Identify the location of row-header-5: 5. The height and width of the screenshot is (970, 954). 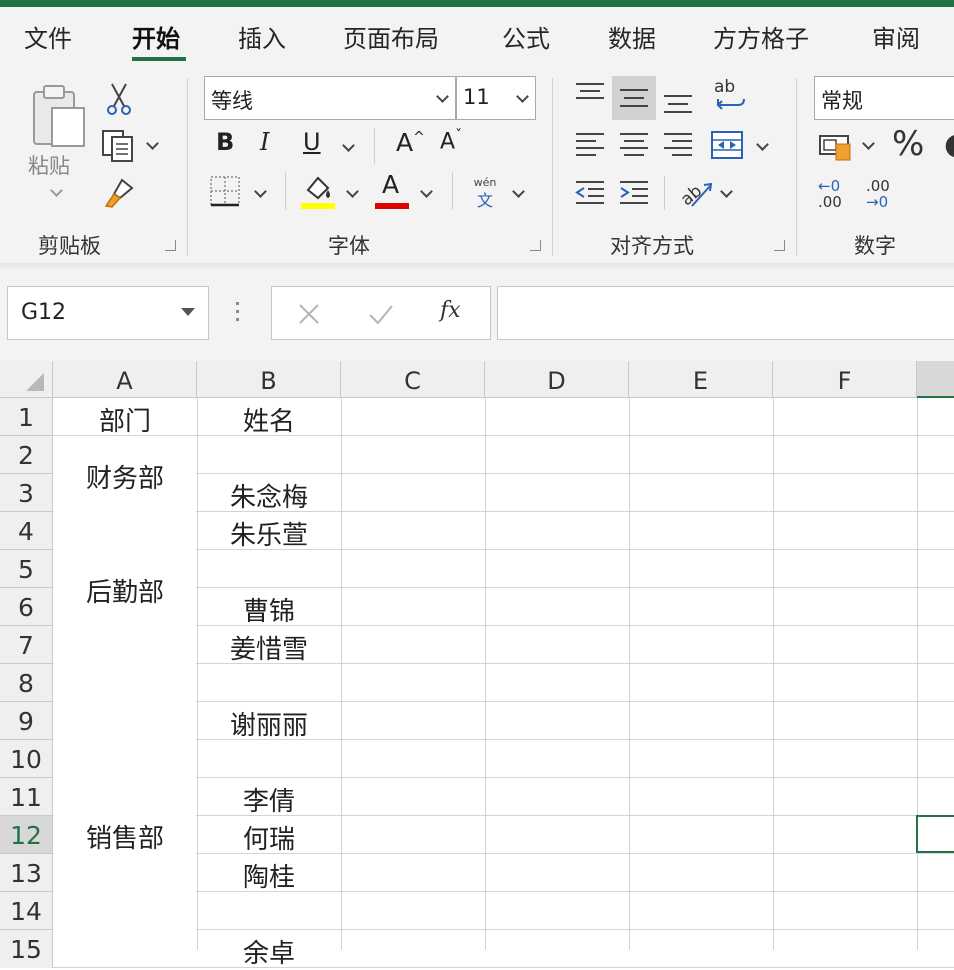
(26, 569).